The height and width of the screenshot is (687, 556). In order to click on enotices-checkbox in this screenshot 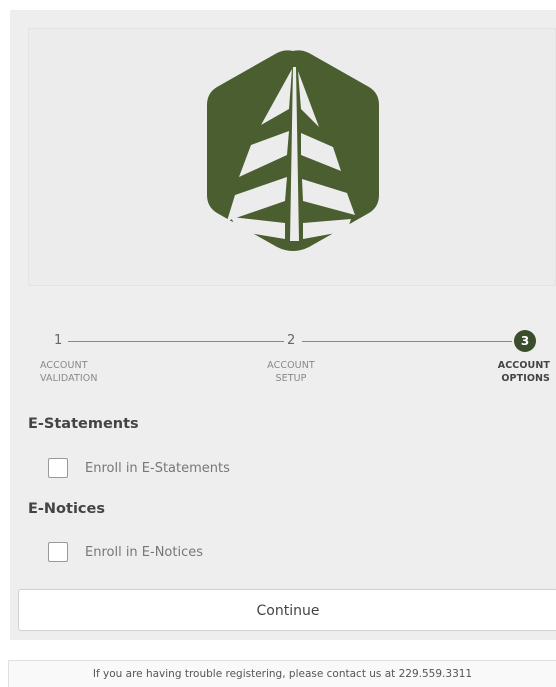, I will do `click(58, 552)`.